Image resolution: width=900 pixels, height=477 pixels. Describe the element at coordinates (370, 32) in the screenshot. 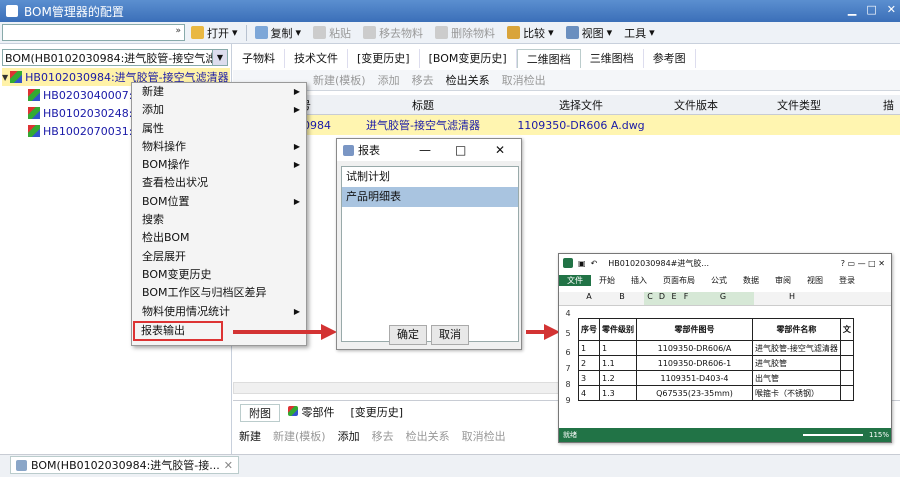

I see `move-icon` at that location.